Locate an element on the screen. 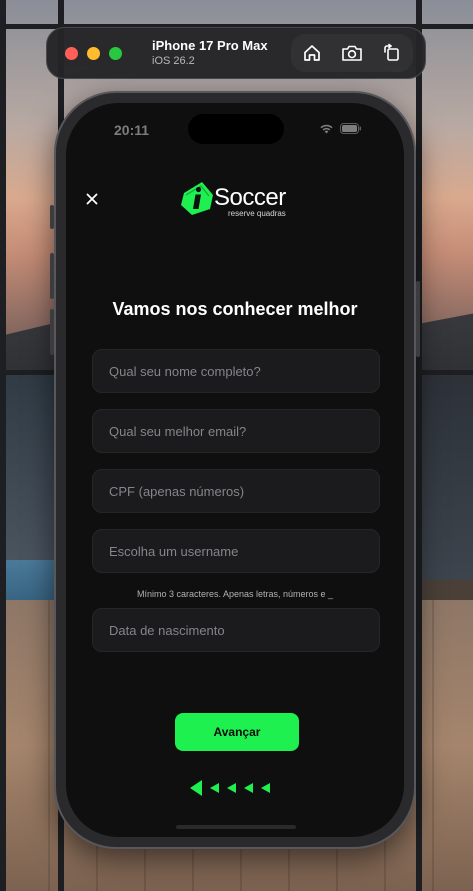 The width and height of the screenshot is (473, 891). simulator-actions is located at coordinates (352, 53).